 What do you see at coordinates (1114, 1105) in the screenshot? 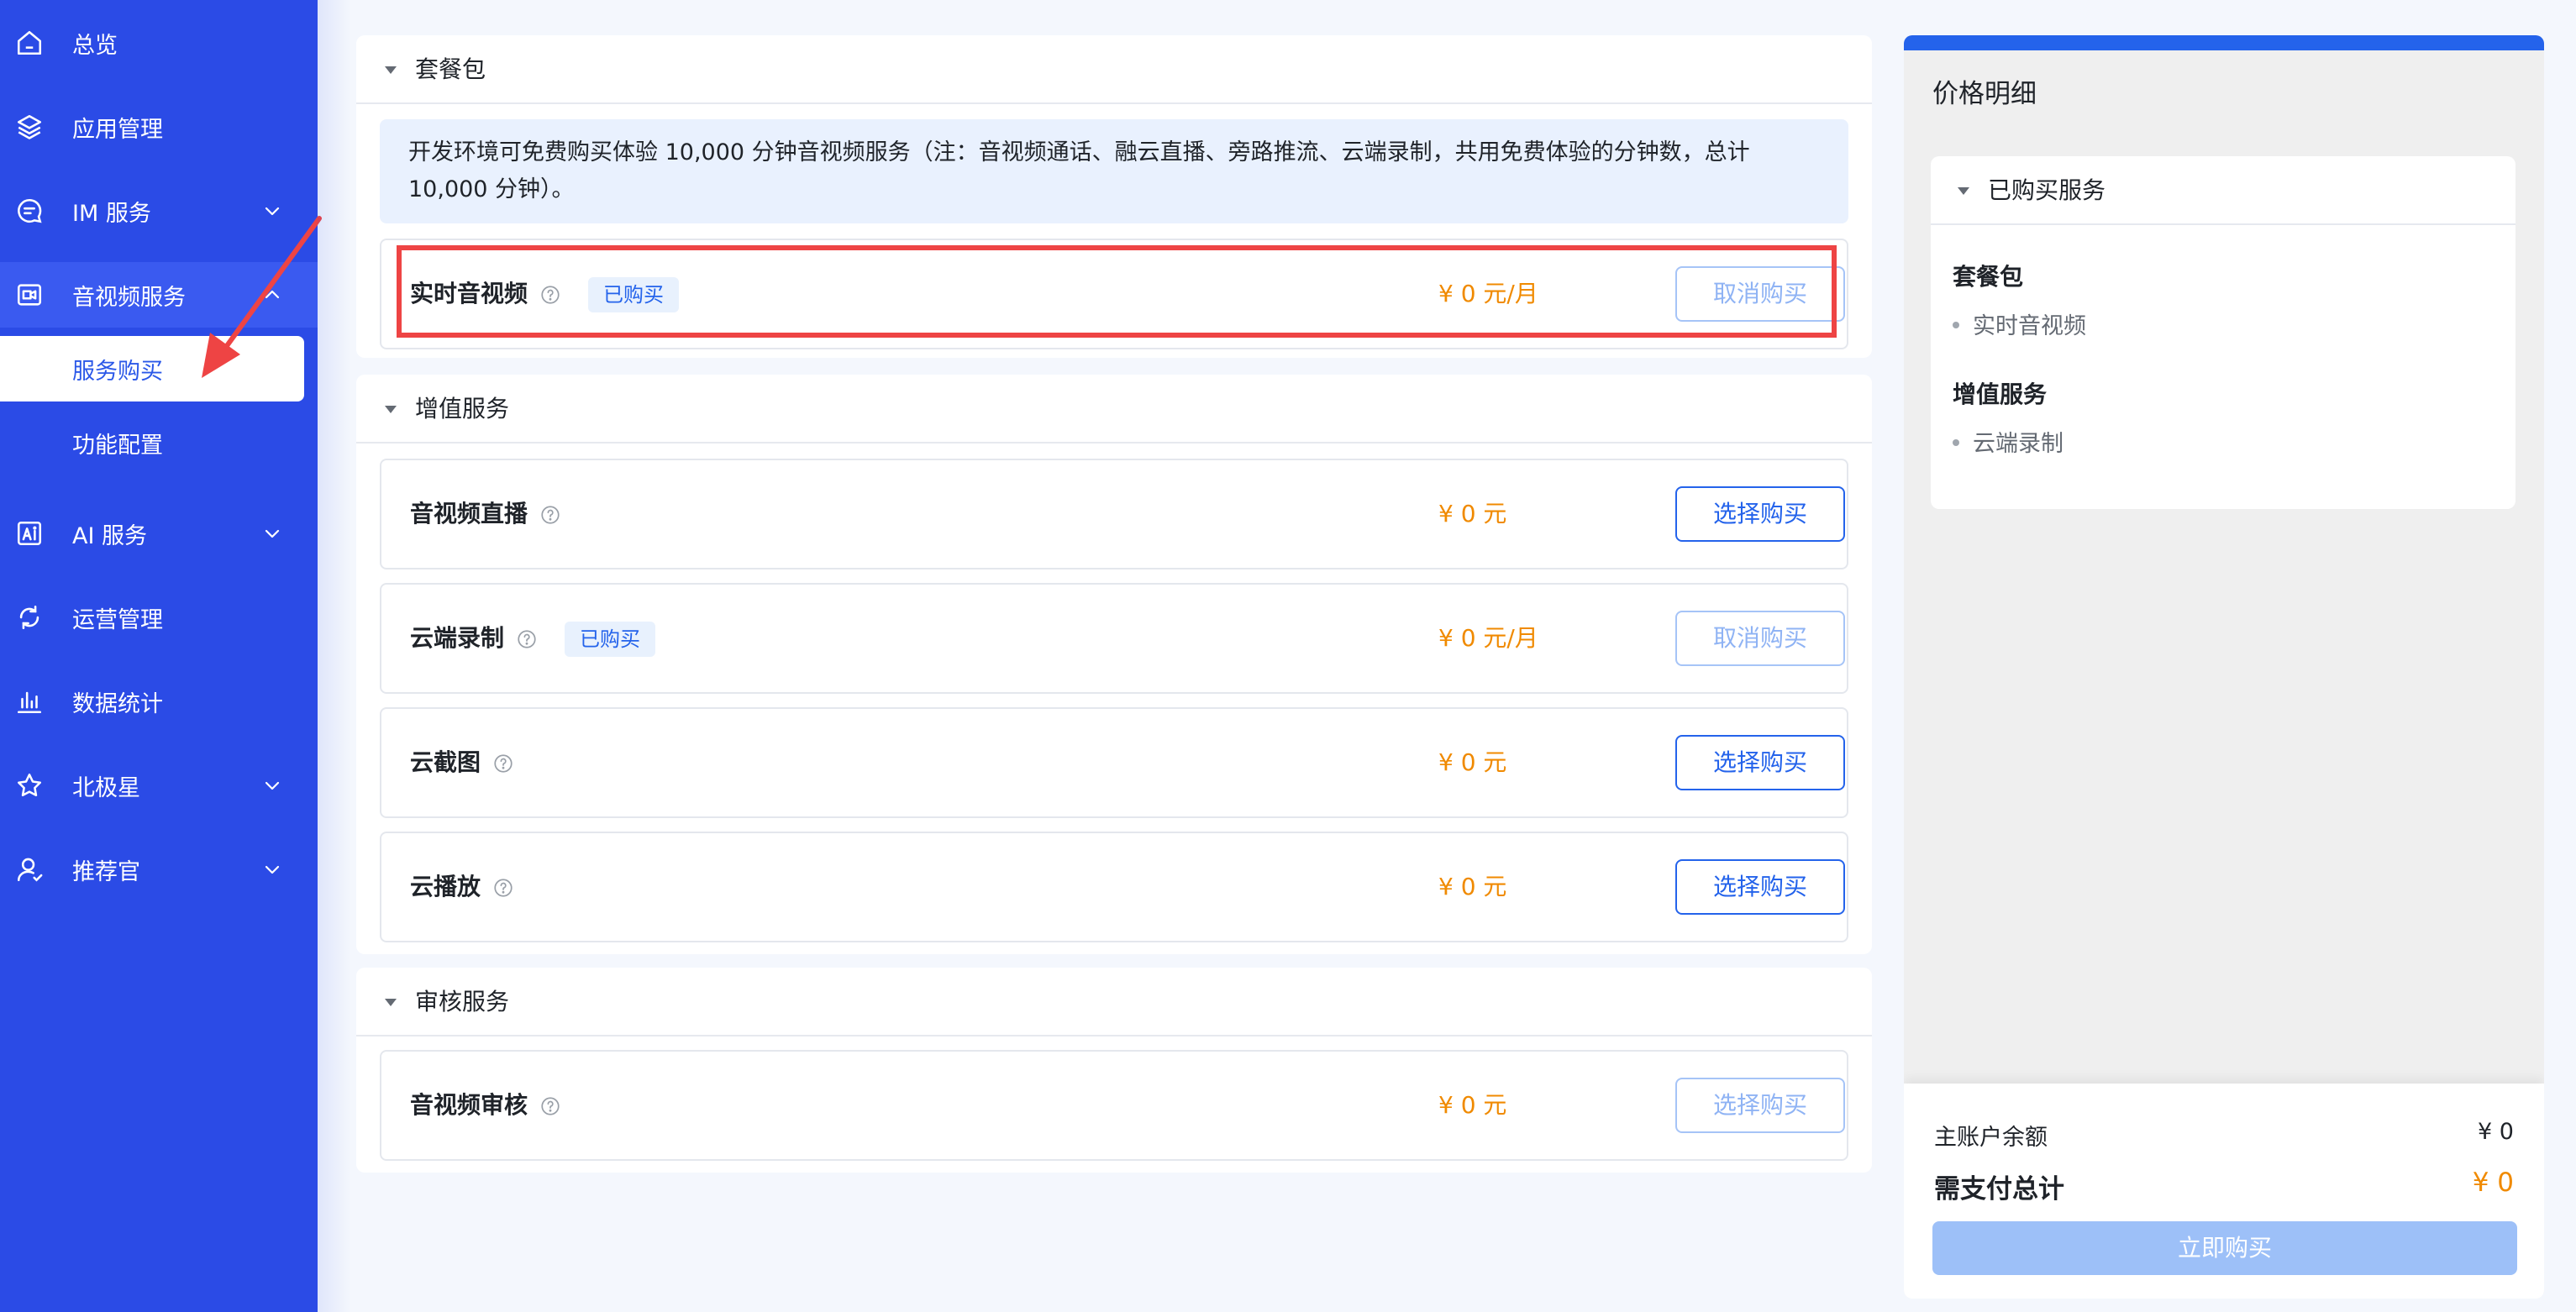
I see `service-row: 音视频审核 ¥ 0 元 选择购买` at bounding box center [1114, 1105].